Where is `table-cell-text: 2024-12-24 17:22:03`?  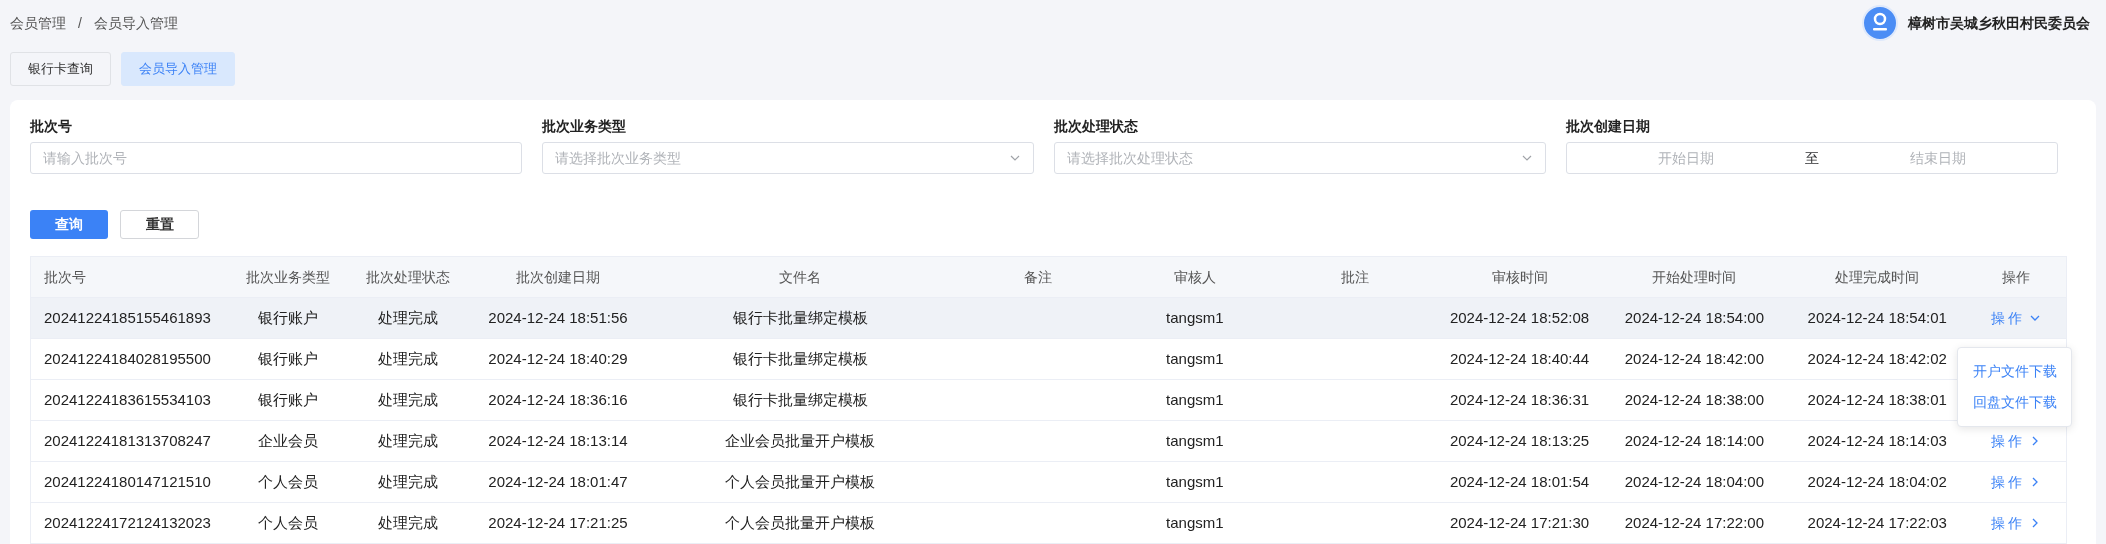 table-cell-text: 2024-12-24 17:22:03 is located at coordinates (1877, 522).